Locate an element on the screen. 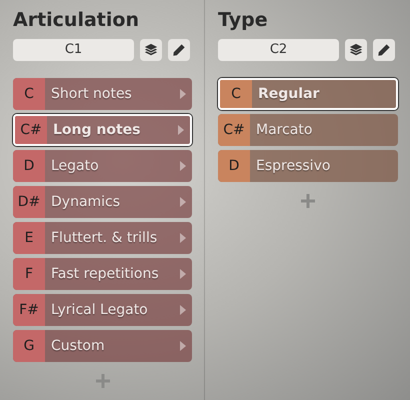 The width and height of the screenshot is (410, 400). list-item: C Regular is located at coordinates (308, 94).